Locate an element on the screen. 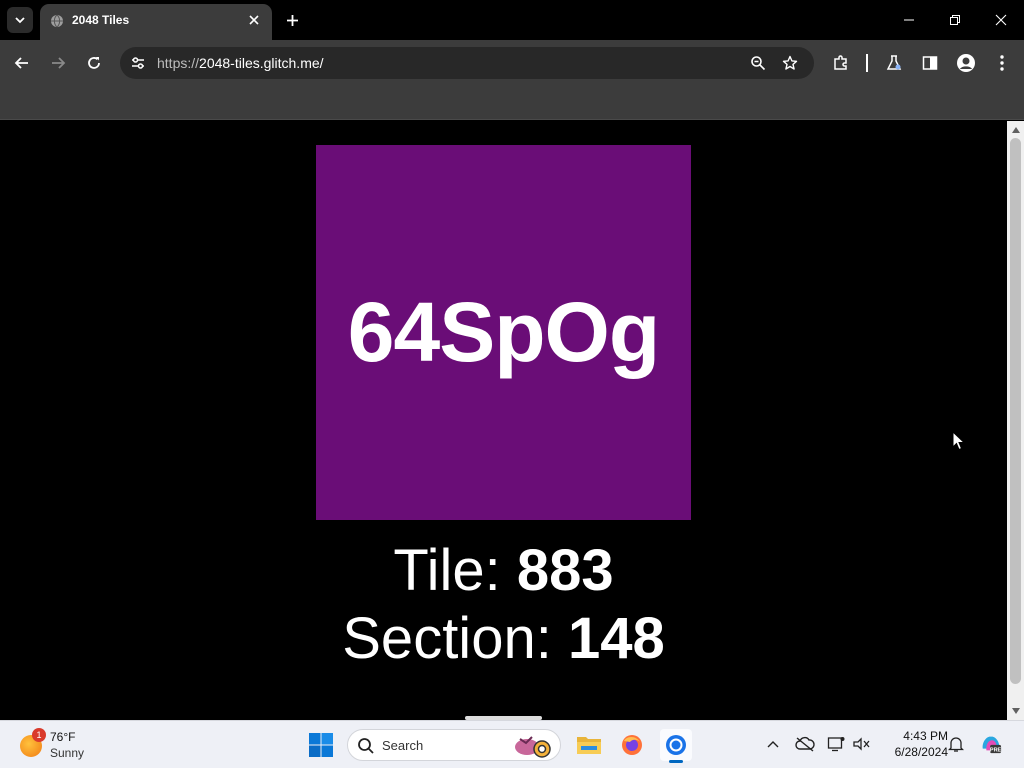 This screenshot has height=768, width=1024. restore-button is located at coordinates (955, 20).